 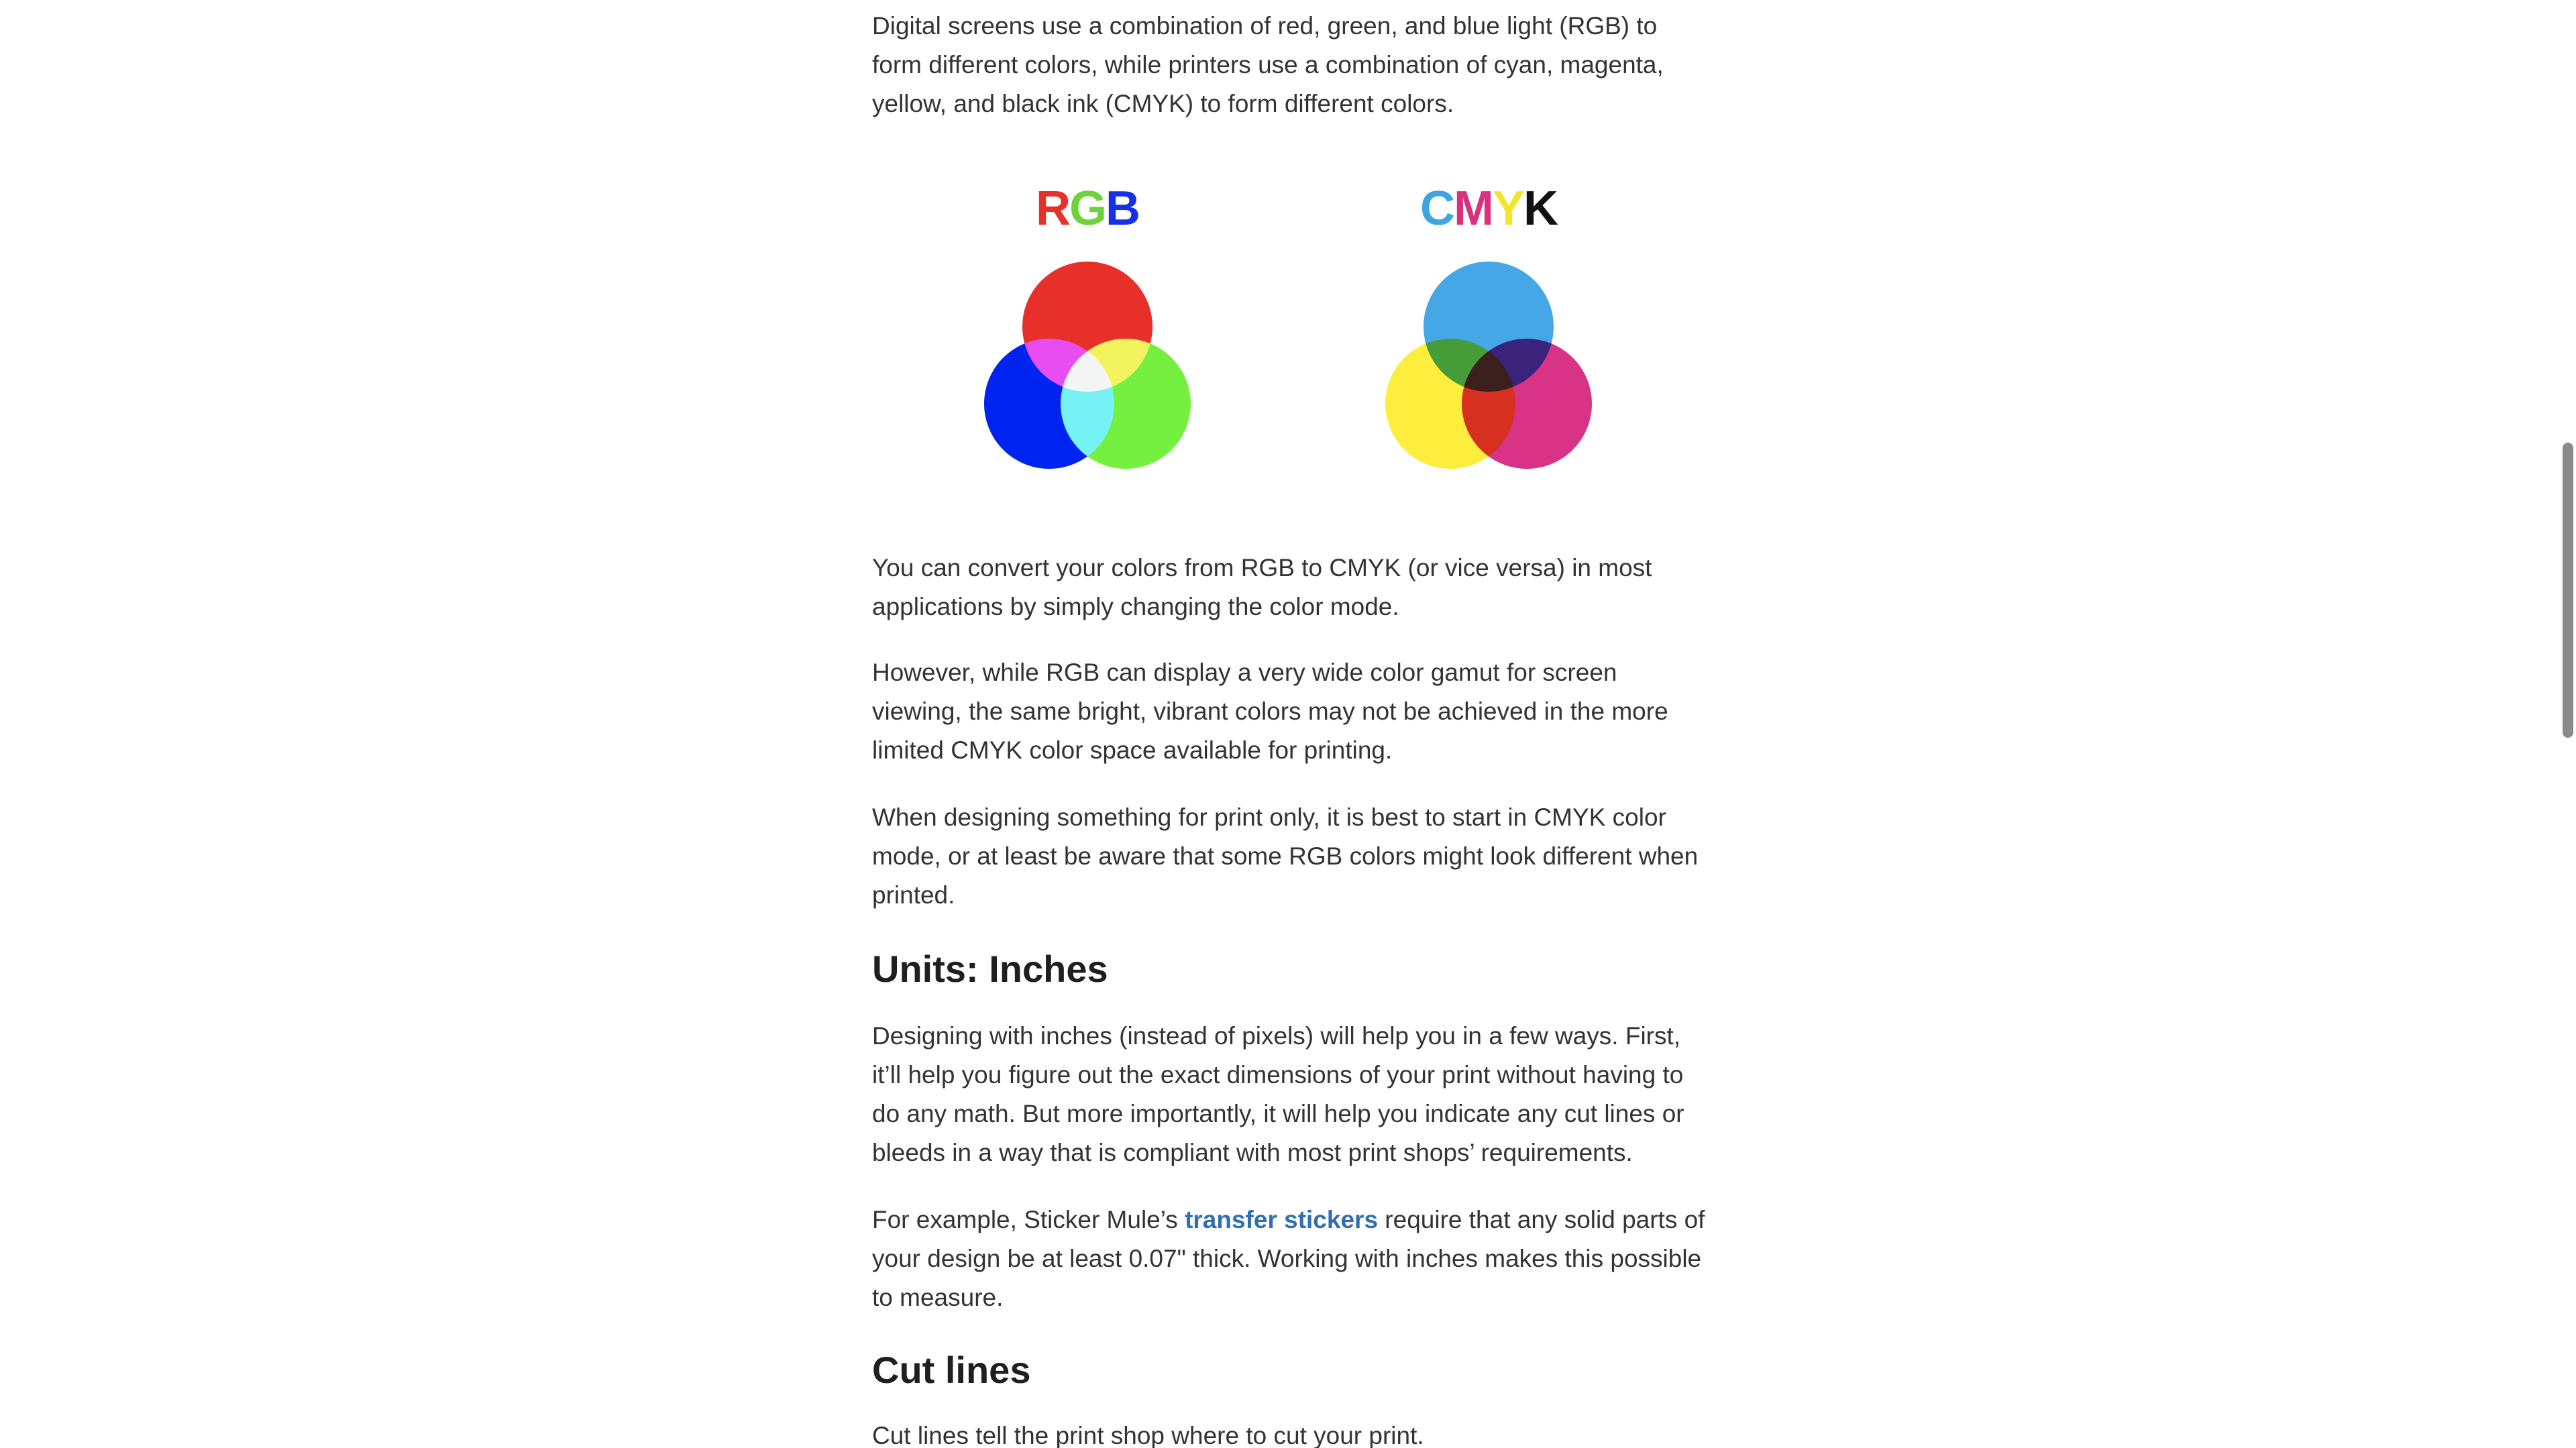 I want to click on rgb-title: RGB, so click(x=1087, y=208).